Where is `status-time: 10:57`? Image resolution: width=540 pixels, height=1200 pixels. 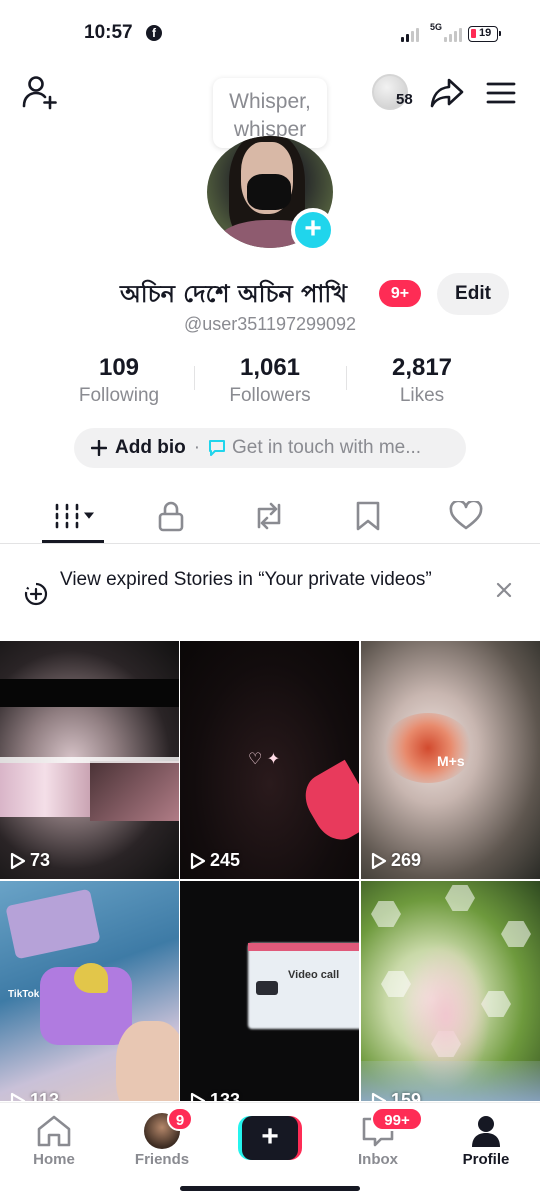
status-time: 10:57 is located at coordinates (108, 32).